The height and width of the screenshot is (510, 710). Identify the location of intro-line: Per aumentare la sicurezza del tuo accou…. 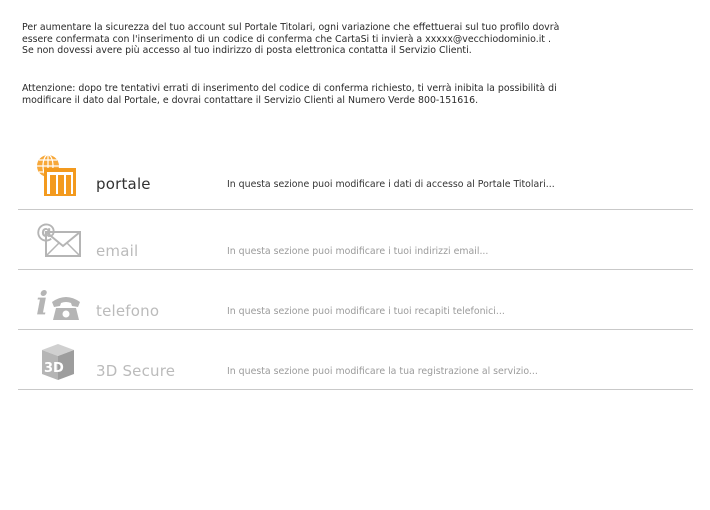
(291, 27).